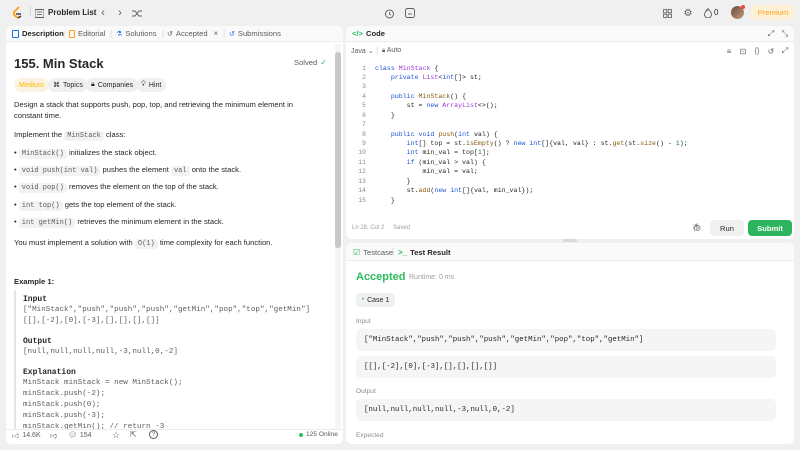 This screenshot has width=800, height=450. I want to click on chevron-down-icon: ⌄, so click(370, 51).